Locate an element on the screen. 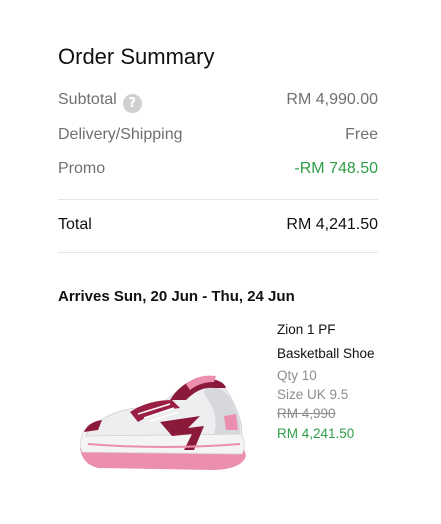 The image size is (441, 524). question-mark-icon: ? is located at coordinates (132, 103).